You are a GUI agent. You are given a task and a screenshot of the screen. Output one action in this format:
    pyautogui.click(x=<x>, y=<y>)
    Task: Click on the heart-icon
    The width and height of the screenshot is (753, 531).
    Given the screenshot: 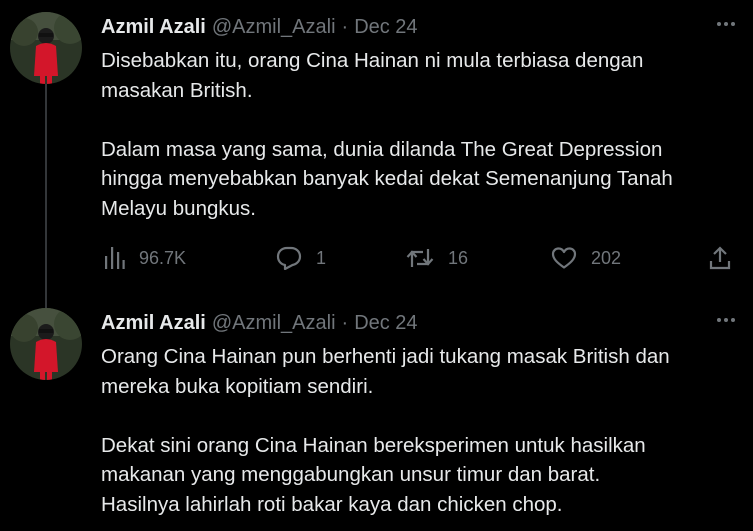 What is the action you would take?
    pyautogui.click(x=564, y=258)
    